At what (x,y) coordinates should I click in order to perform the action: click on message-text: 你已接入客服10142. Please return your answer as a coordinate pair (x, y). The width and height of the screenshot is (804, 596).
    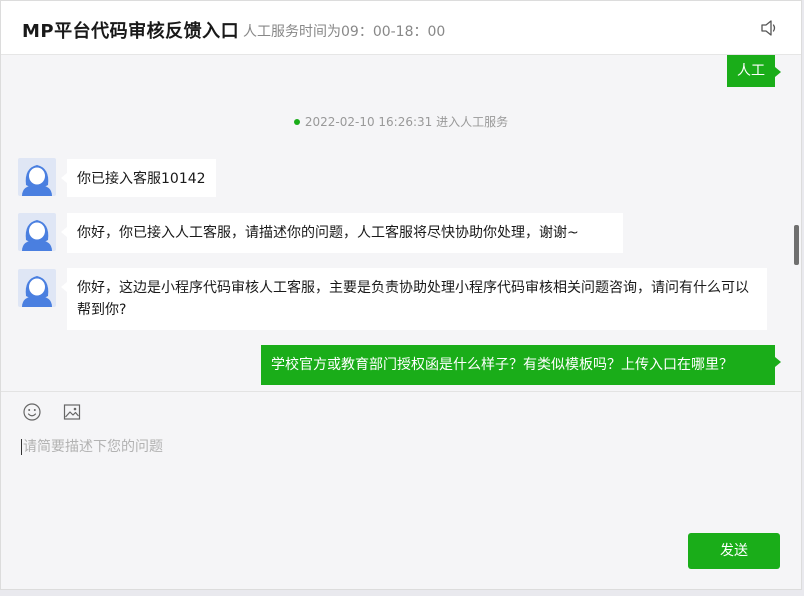
    Looking at the image, I should click on (141, 179).